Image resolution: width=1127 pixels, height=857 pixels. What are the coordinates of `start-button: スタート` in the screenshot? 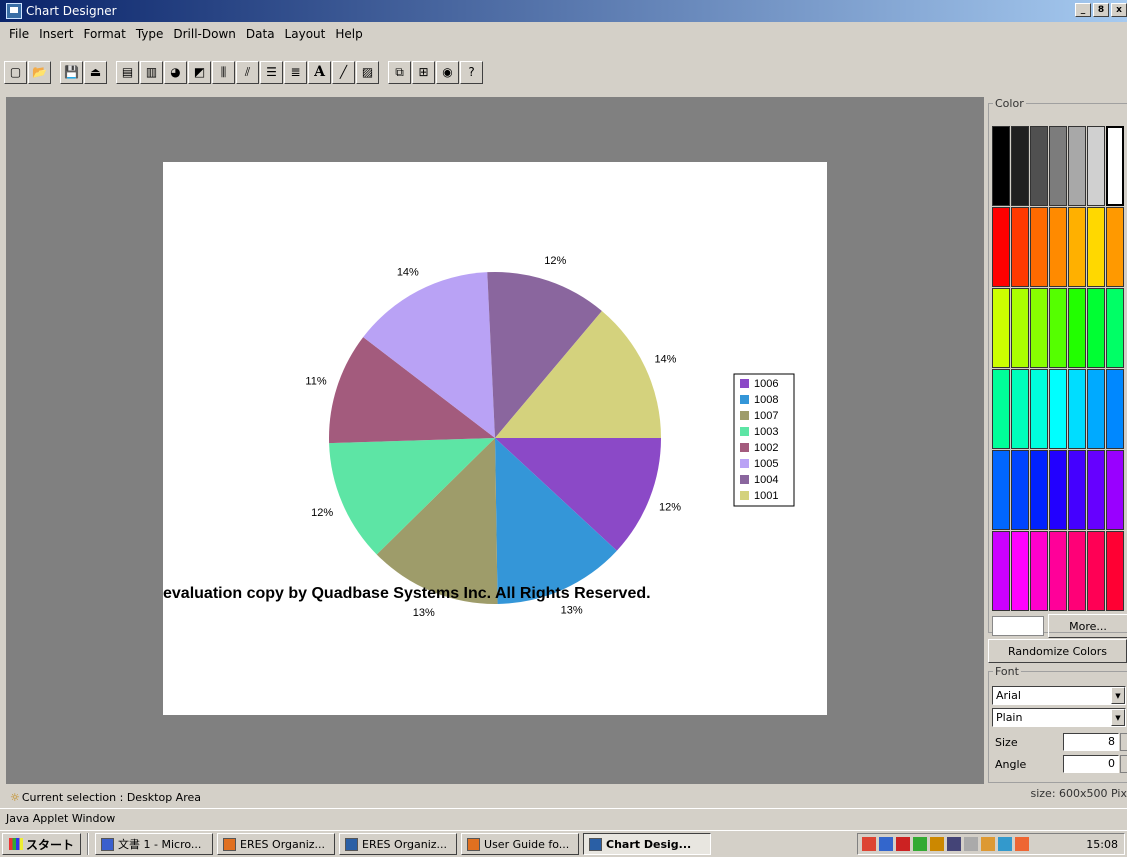 It's located at (42, 844).